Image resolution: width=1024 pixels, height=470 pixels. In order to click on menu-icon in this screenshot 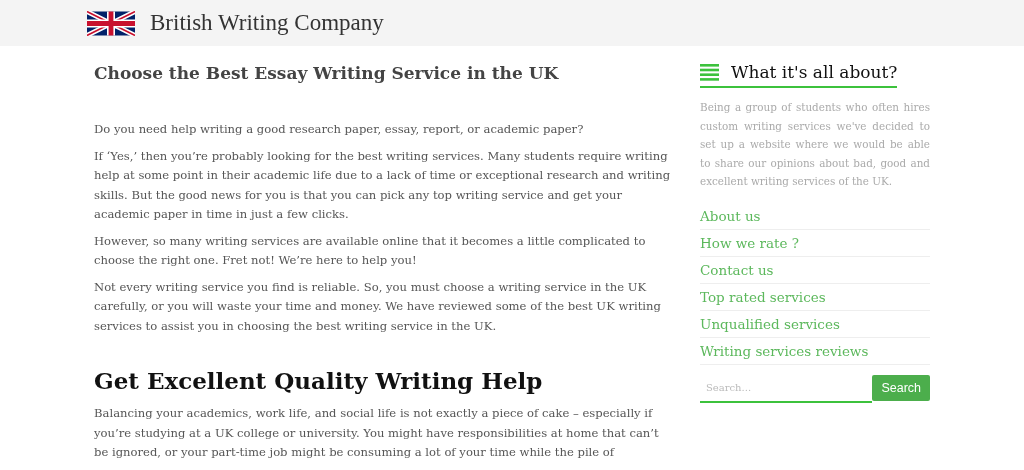, I will do `click(709, 72)`.